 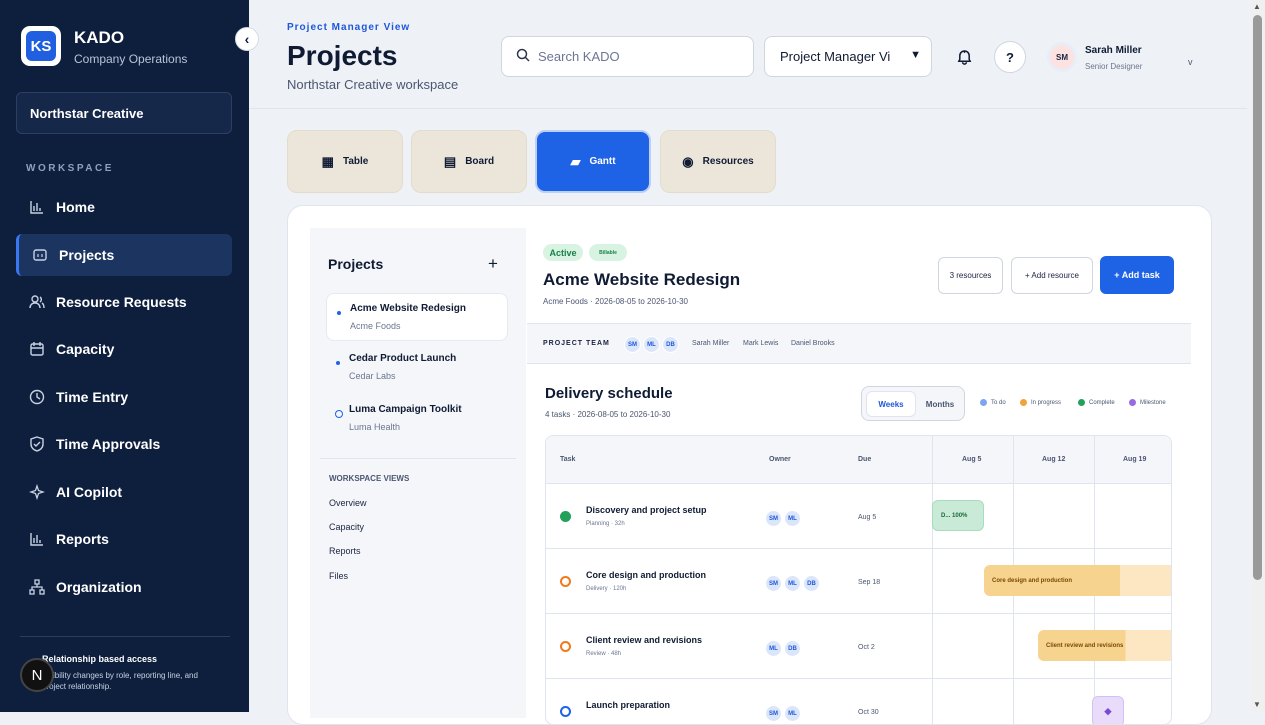 I want to click on user-name: Sarah Miller, so click(x=1113, y=50).